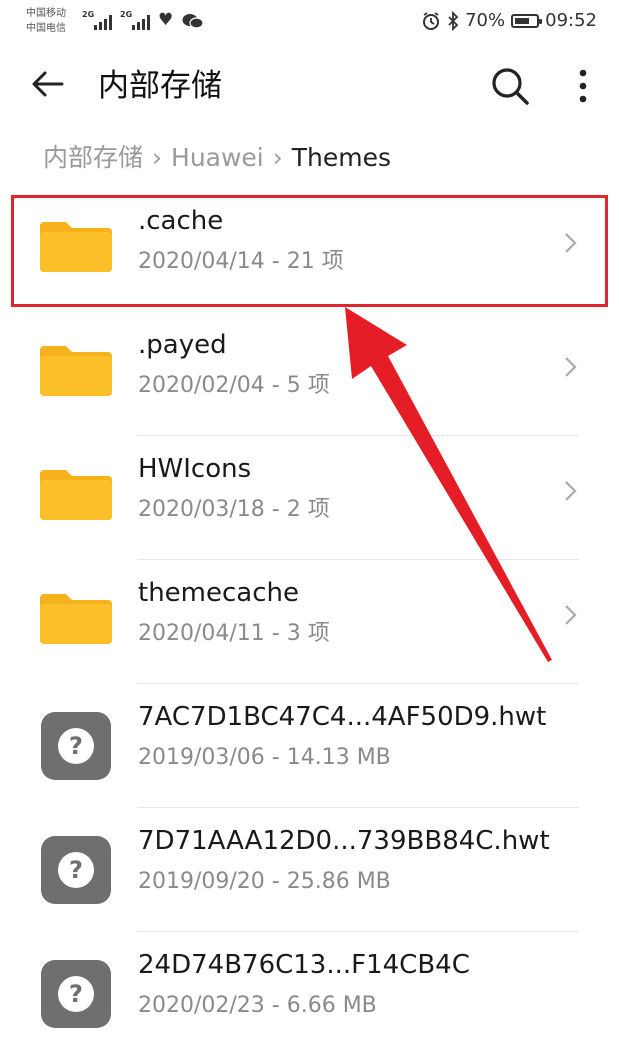 Image resolution: width=619 pixels, height=1056 pixels. Describe the element at coordinates (309, 251) in the screenshot. I see `highlight-box` at that location.